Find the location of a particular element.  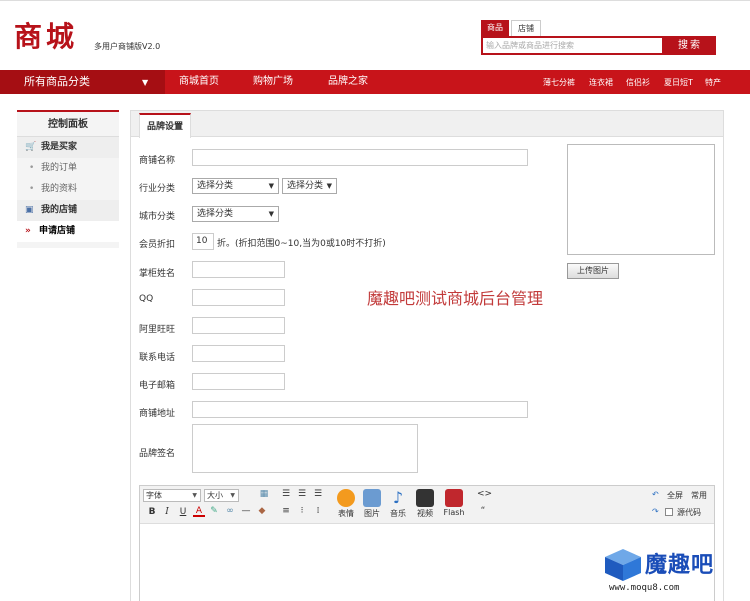

music-label: 音乐 is located at coordinates (398, 513).